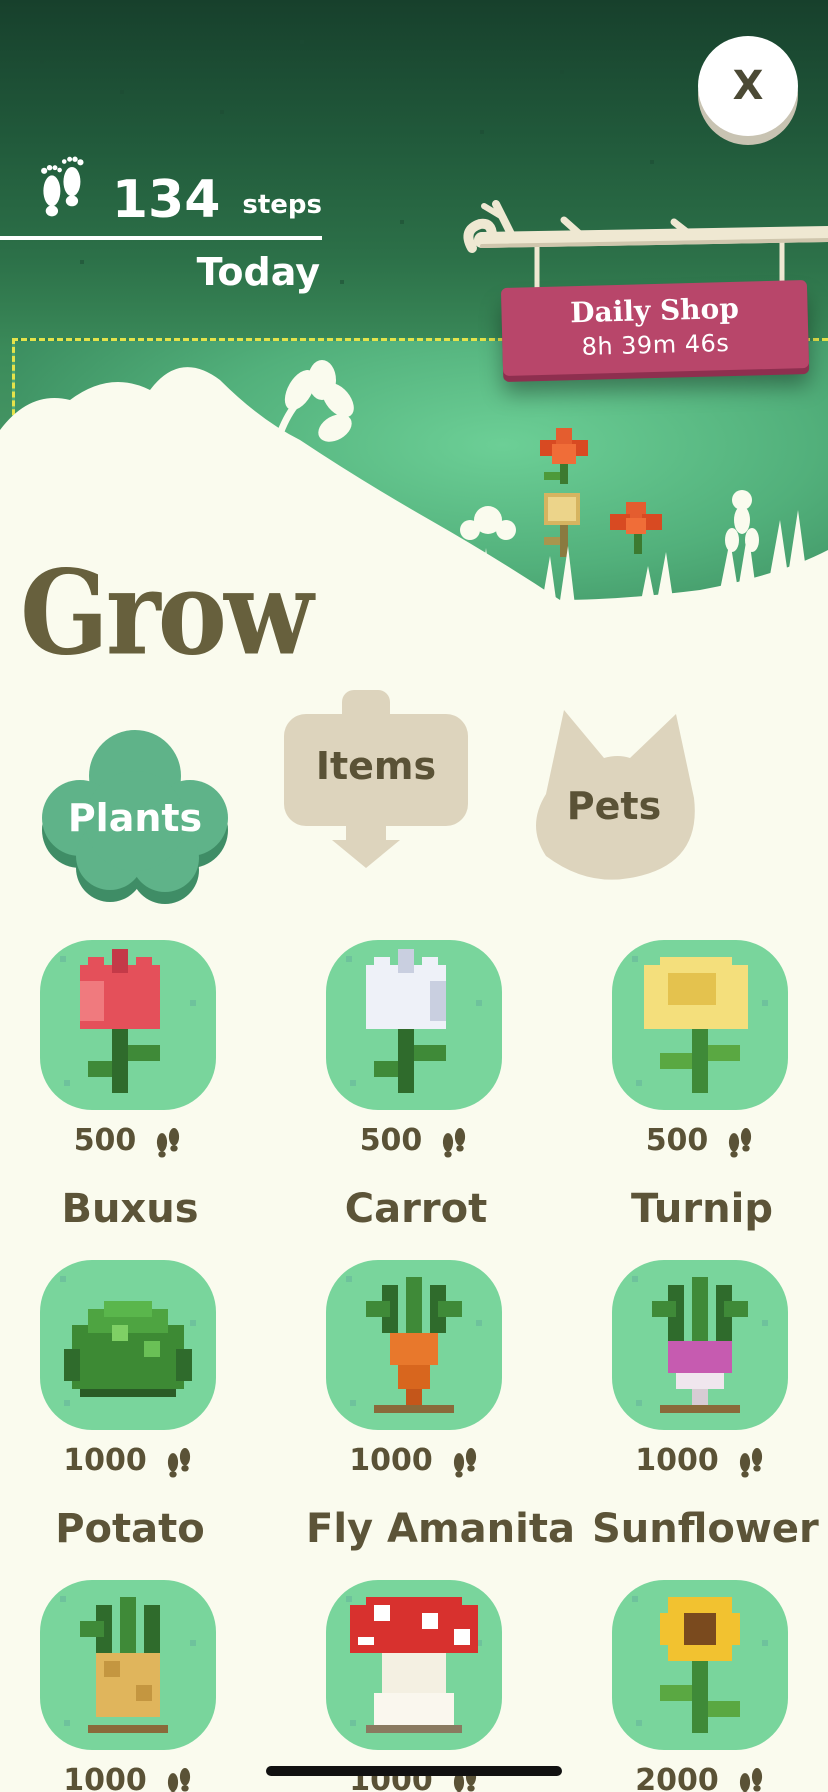 The height and width of the screenshot is (1792, 828). I want to click on plant-price: 2000, so click(702, 1777).